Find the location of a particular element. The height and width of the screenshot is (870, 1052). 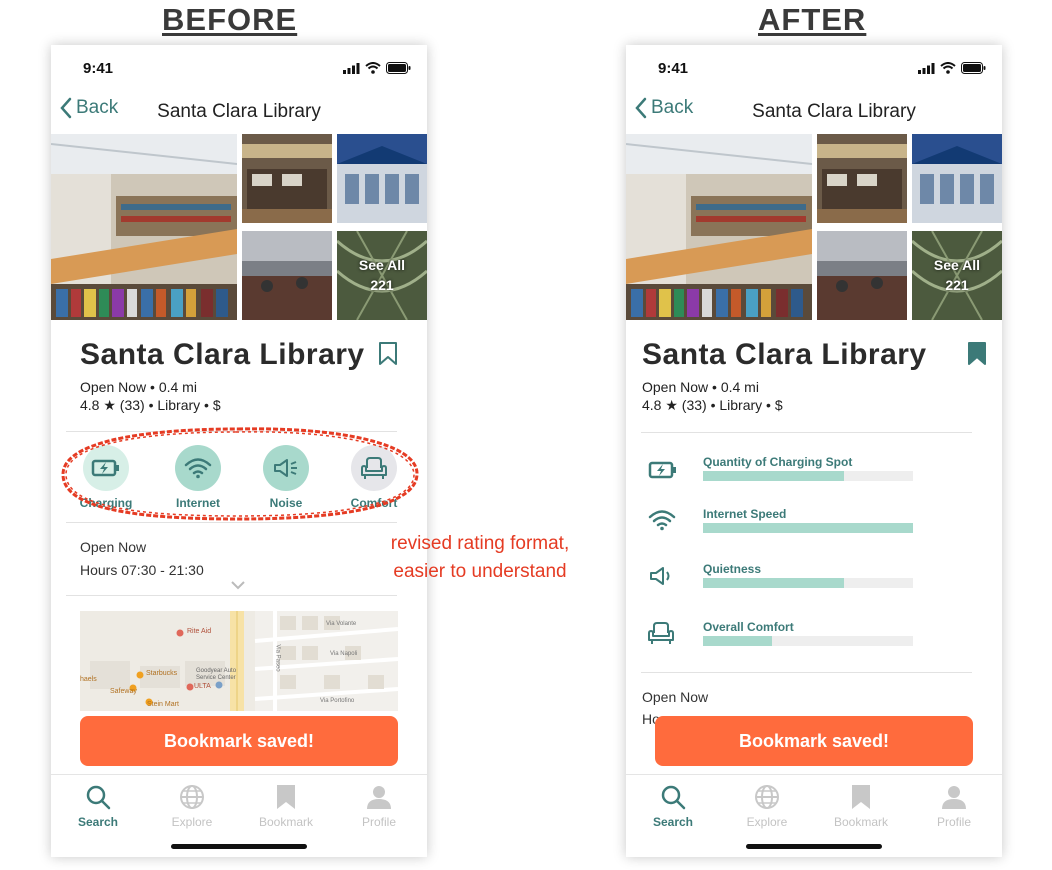

map-label: Safeway is located at coordinates (123, 691).